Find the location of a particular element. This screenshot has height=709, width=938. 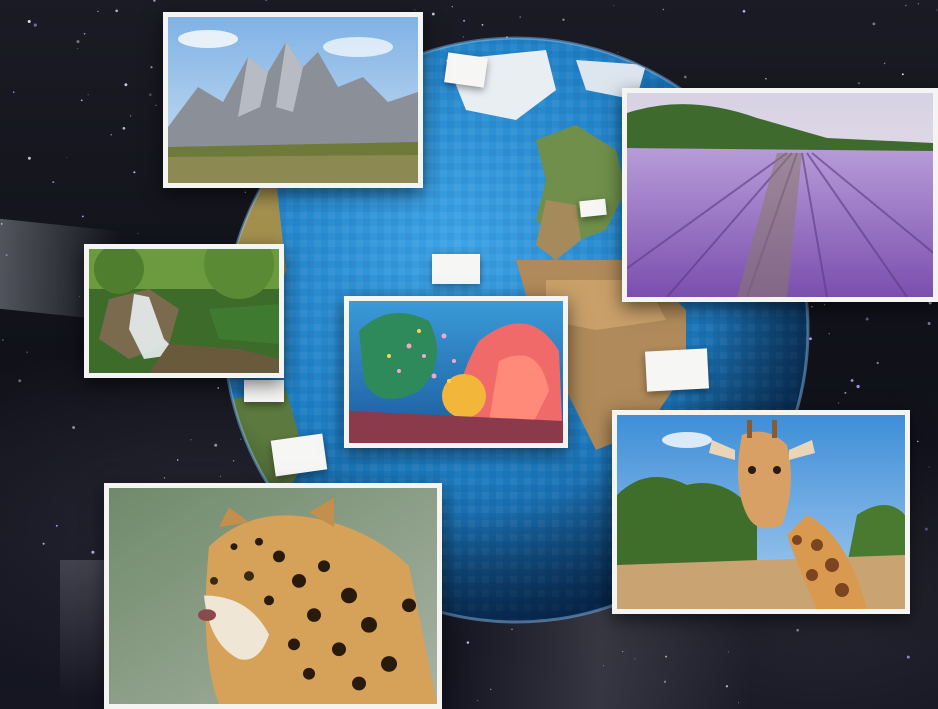

photo-mountains is located at coordinates (293, 100).